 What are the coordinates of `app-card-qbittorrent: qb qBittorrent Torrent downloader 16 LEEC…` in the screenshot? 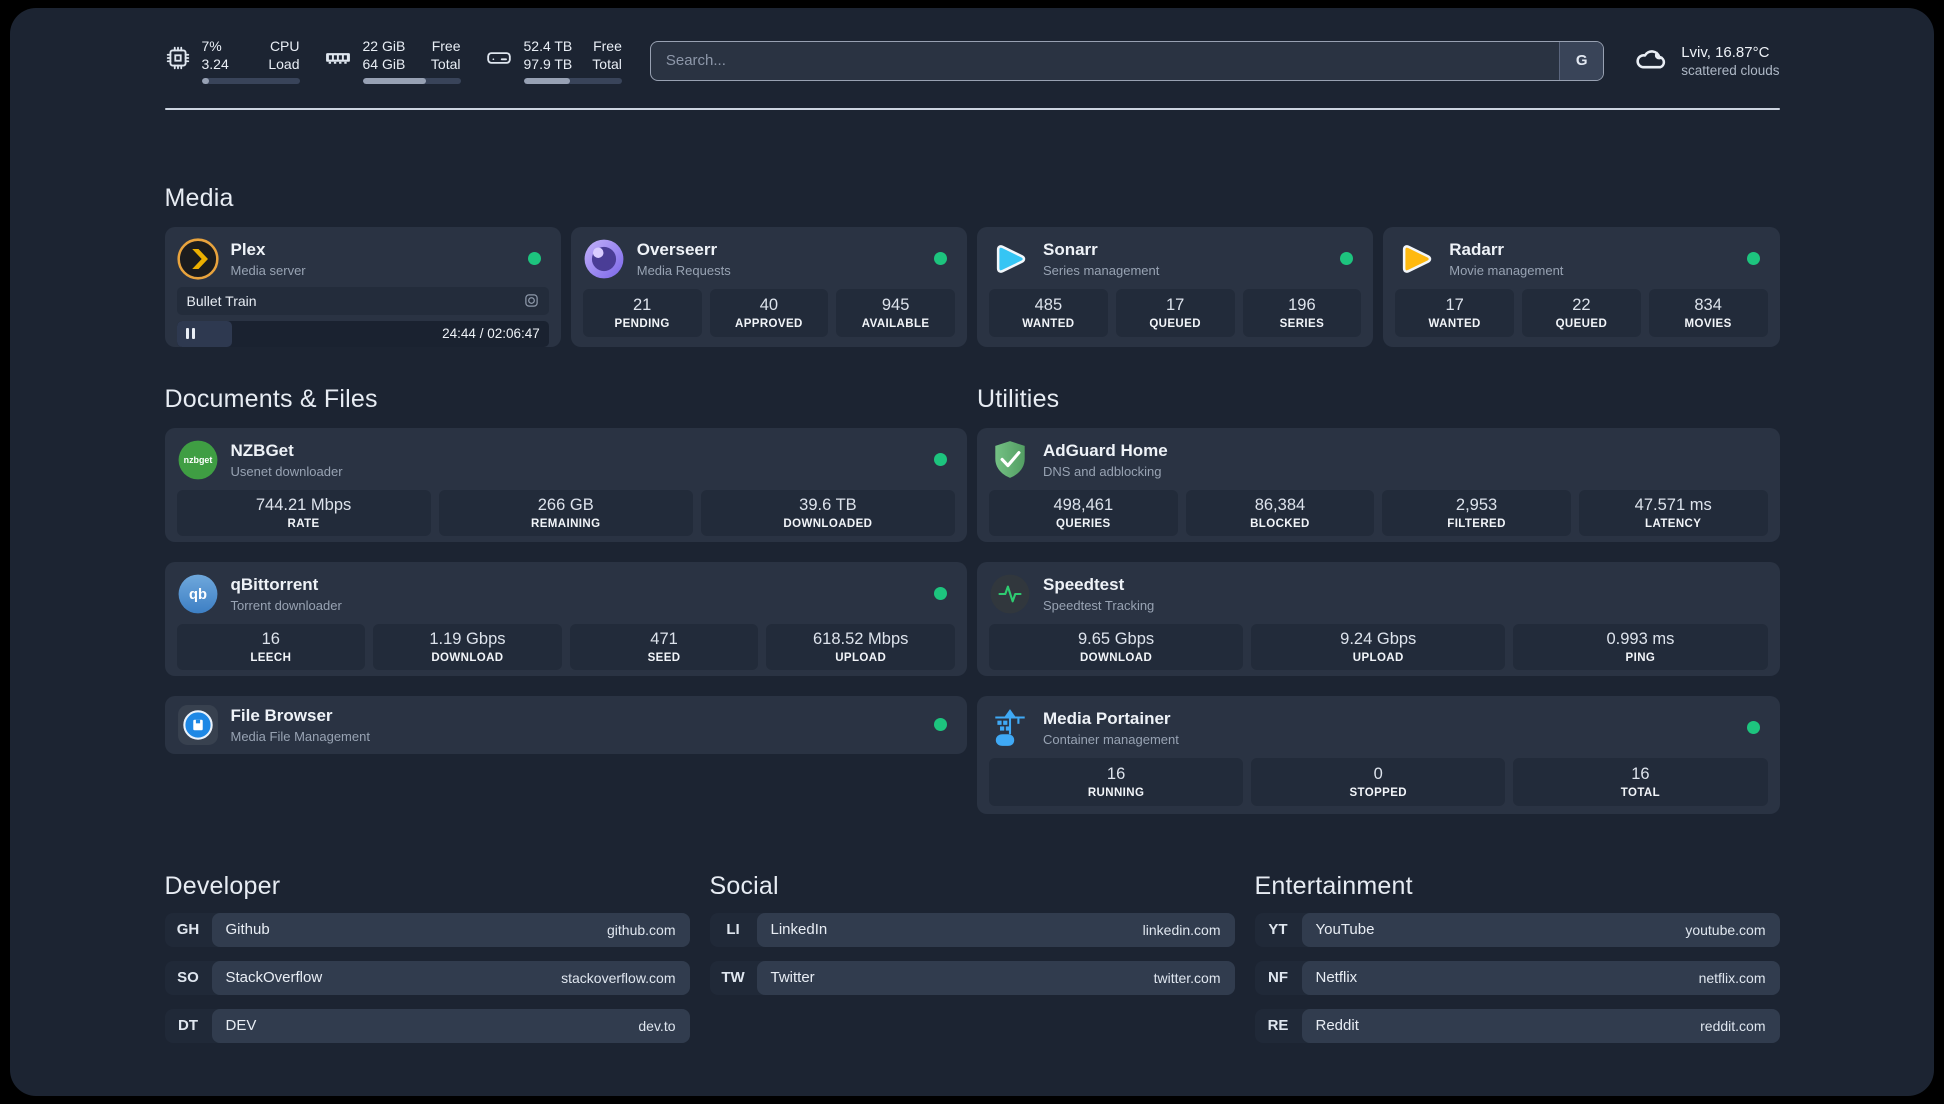 It's located at (565, 618).